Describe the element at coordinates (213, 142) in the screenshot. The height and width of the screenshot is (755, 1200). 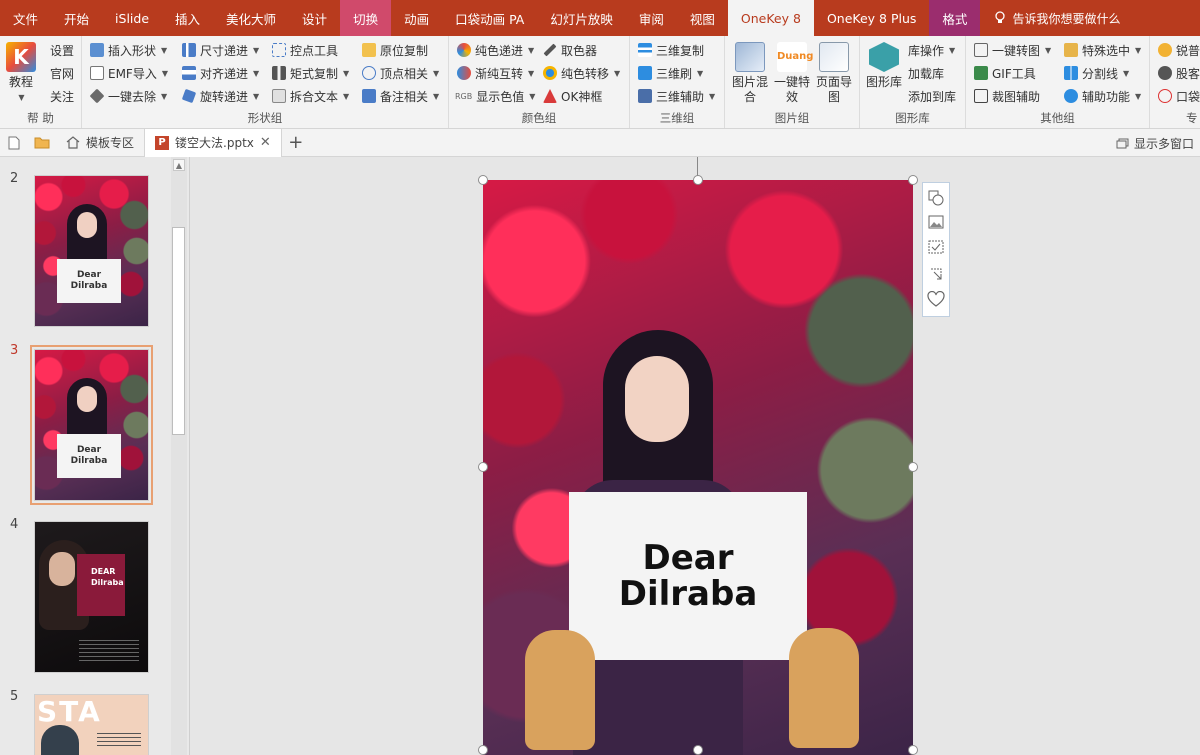
I see `tab-document: P 镂空大法.pptx ✕` at that location.